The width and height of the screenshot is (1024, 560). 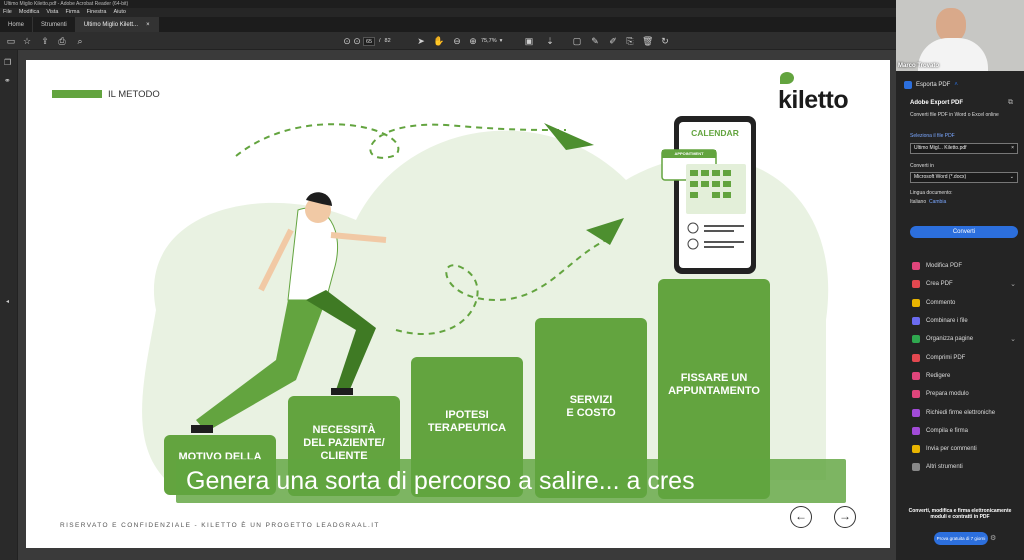 I want to click on star-icon: ☆, so click(x=27, y=41).